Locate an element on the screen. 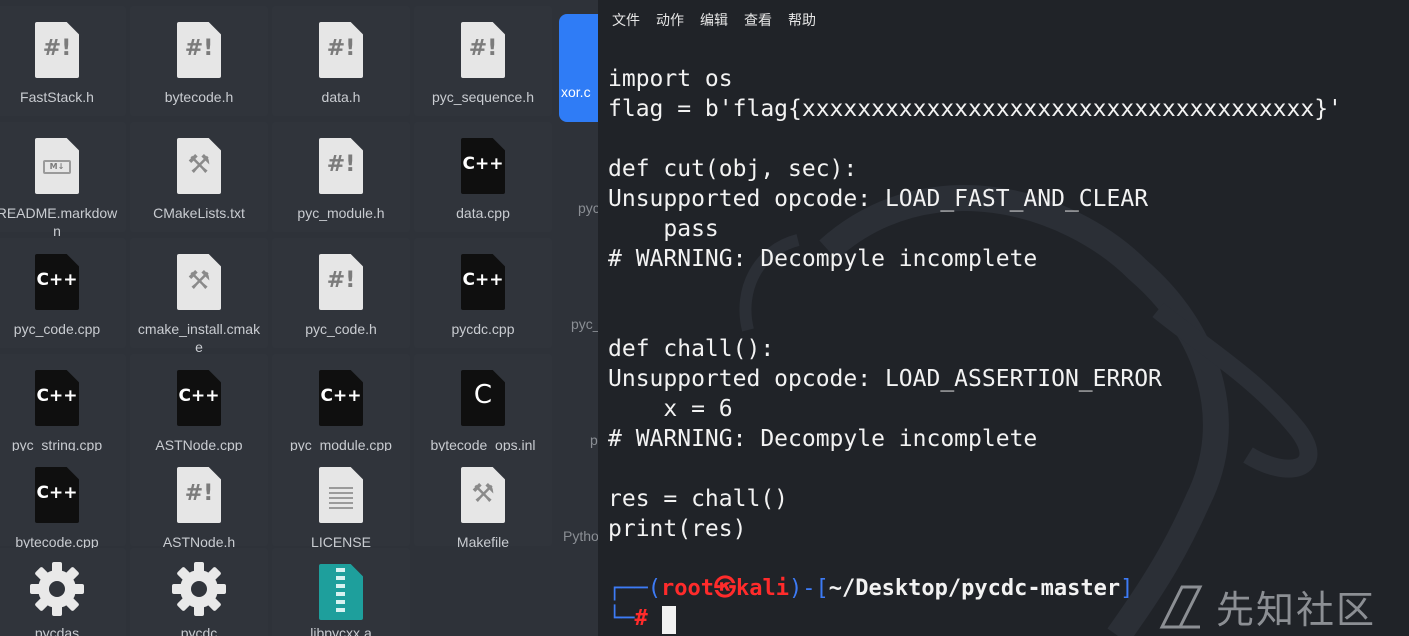  menu-view: 查看 is located at coordinates (758, 20).